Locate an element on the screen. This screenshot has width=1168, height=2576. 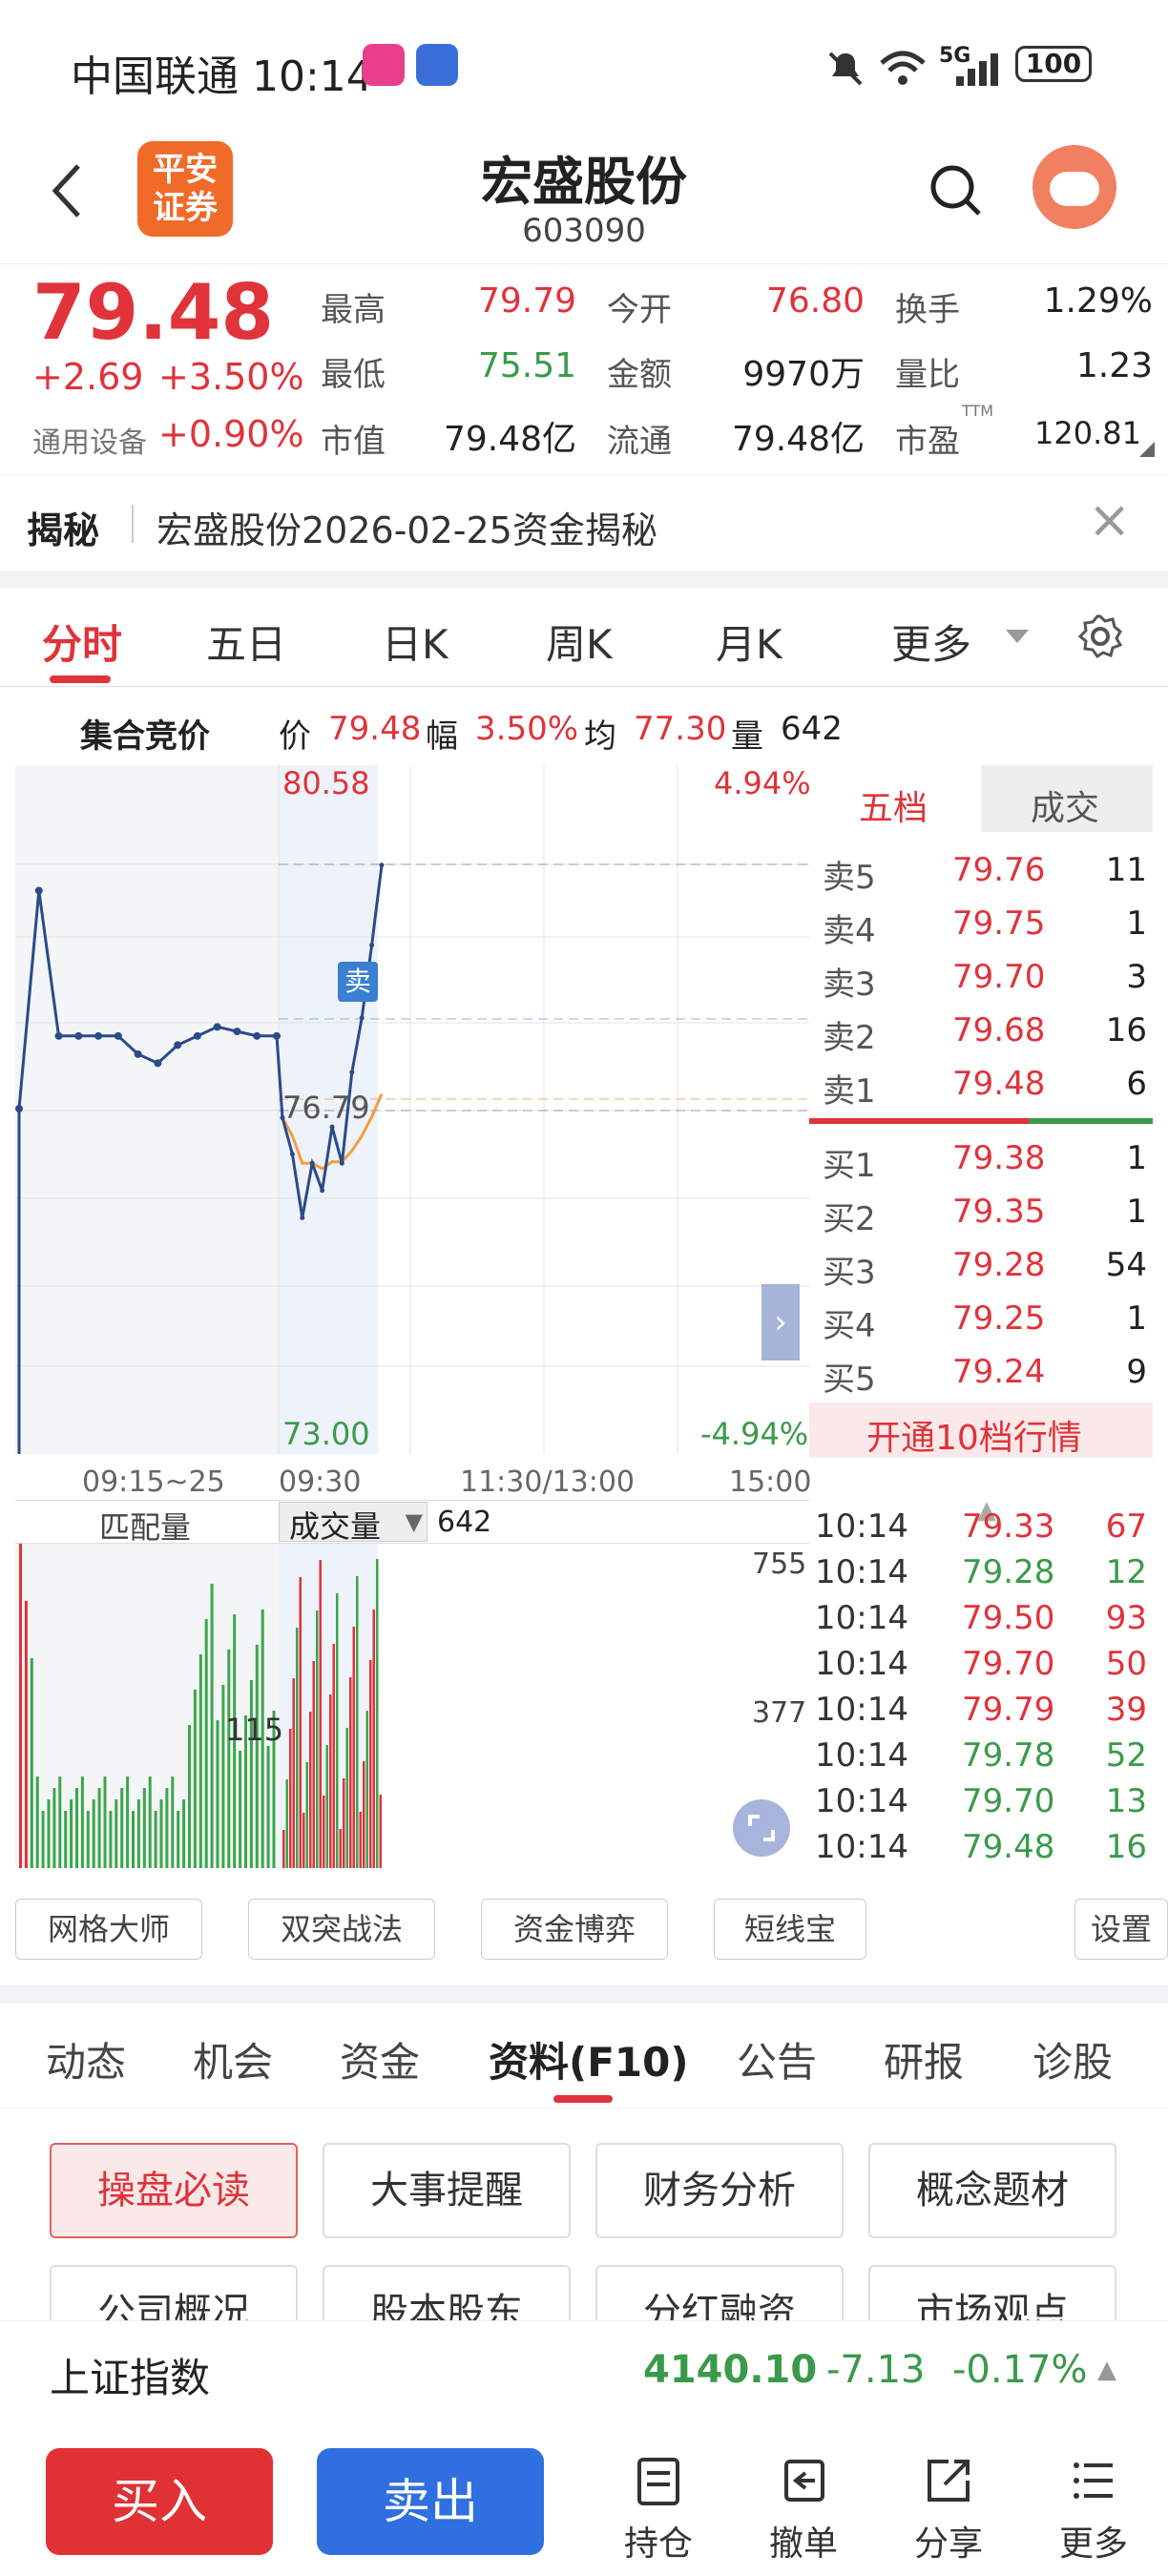
signal-icon is located at coordinates (977, 69).